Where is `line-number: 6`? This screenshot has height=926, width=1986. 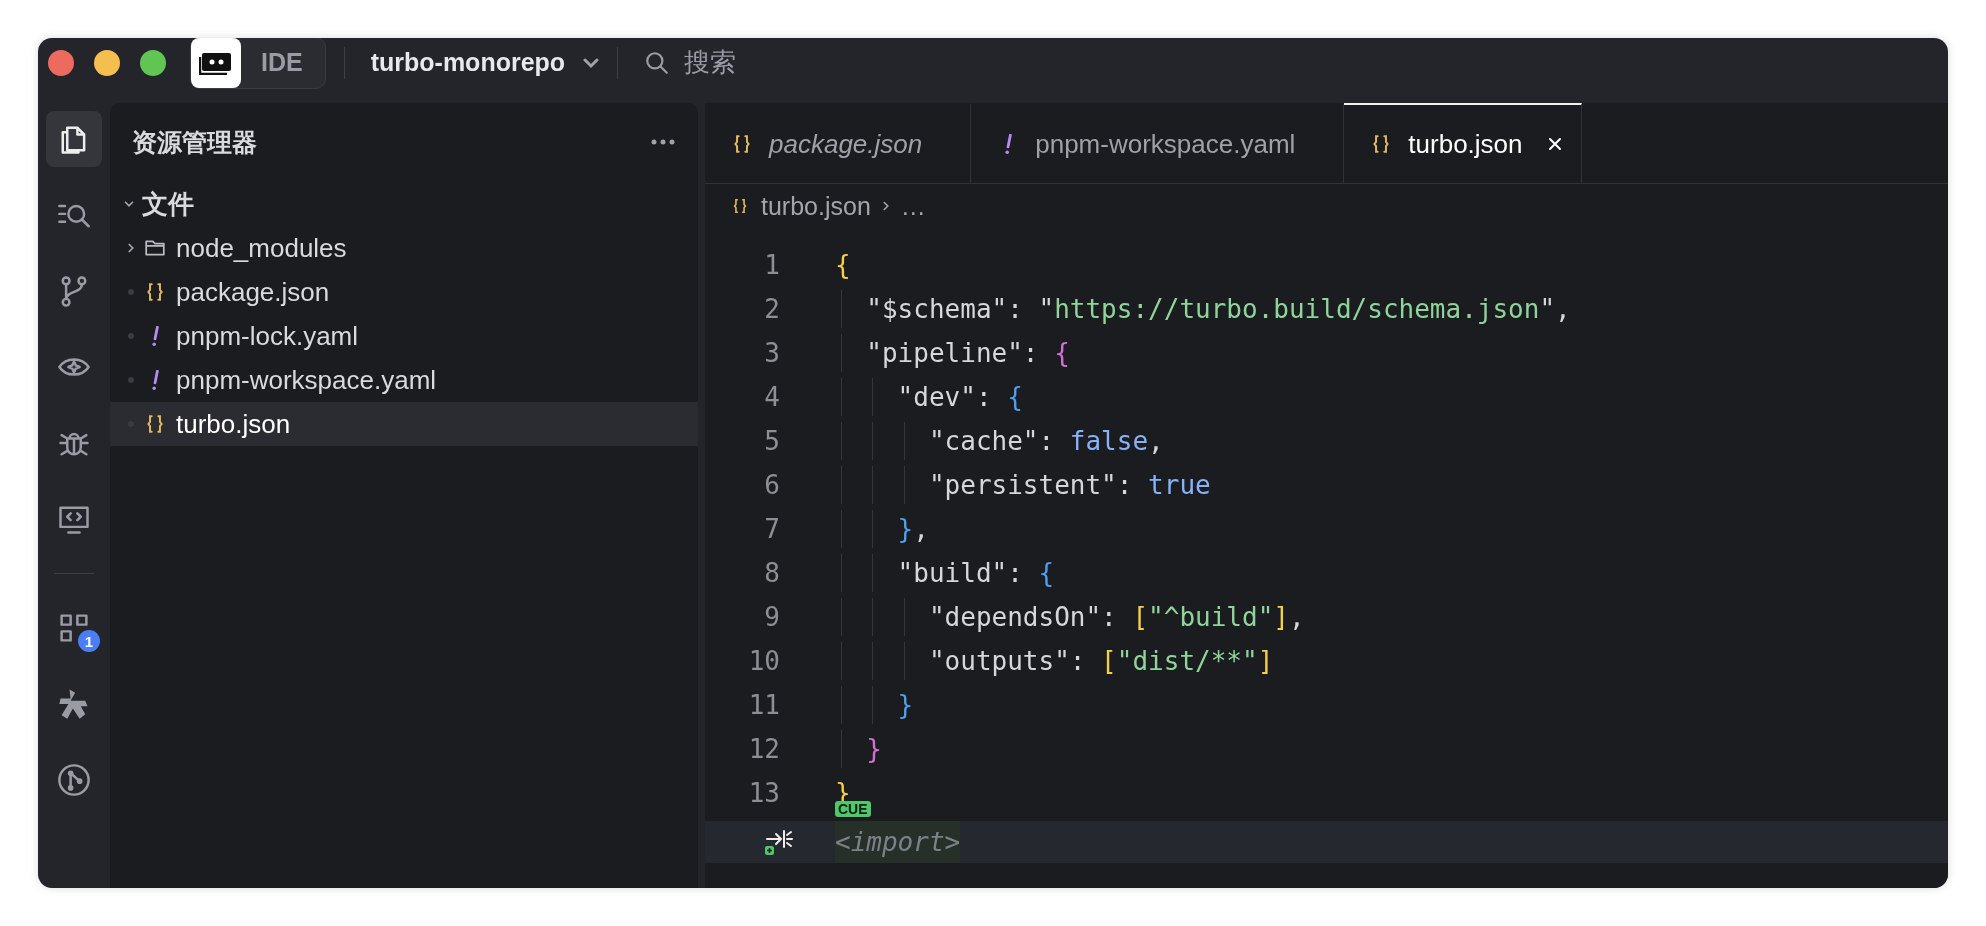 line-number: 6 is located at coordinates (771, 485).